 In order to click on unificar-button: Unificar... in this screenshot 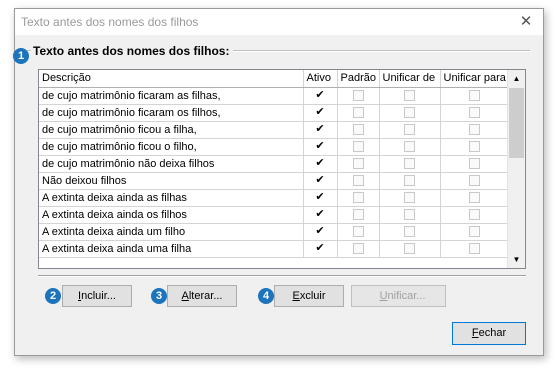, I will do `click(398, 296)`.